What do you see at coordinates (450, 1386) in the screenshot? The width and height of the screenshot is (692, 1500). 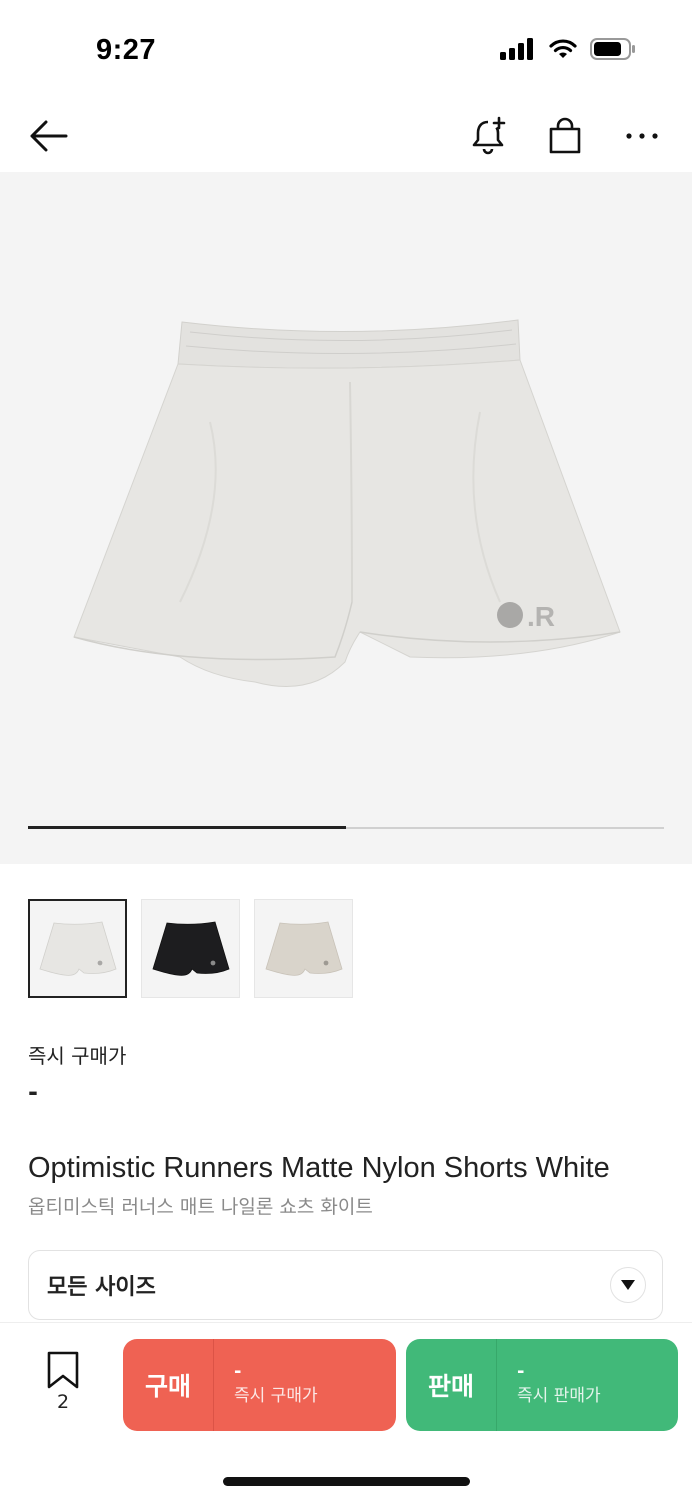 I see `sell-button-label: 판매` at bounding box center [450, 1386].